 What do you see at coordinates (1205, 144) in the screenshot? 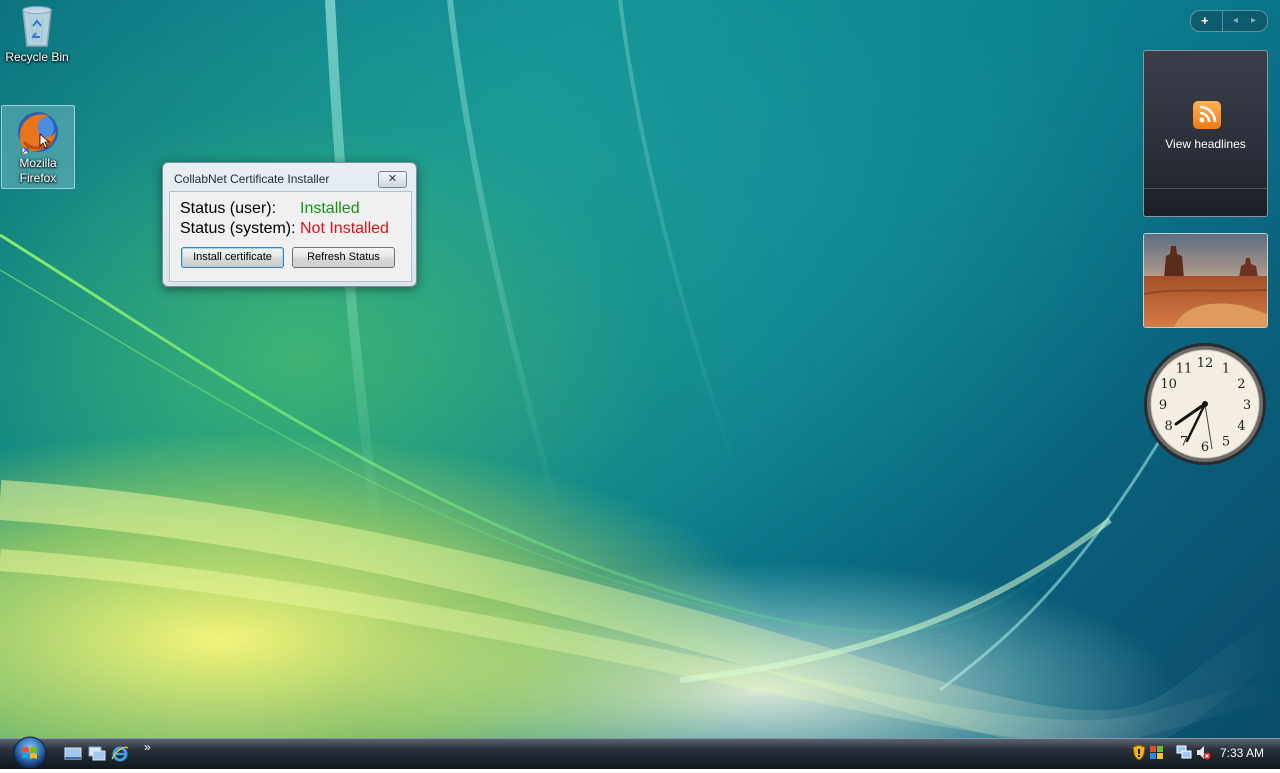
I see `view-headlines-link: View headlines` at bounding box center [1205, 144].